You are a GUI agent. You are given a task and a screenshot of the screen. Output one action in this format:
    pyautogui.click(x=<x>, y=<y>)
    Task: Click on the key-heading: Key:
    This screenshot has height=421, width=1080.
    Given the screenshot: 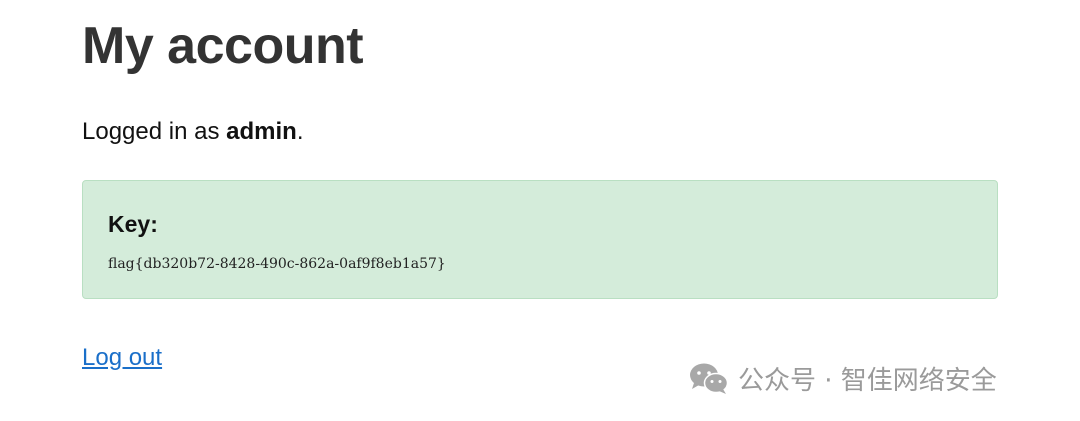 What is the action you would take?
    pyautogui.click(x=133, y=224)
    